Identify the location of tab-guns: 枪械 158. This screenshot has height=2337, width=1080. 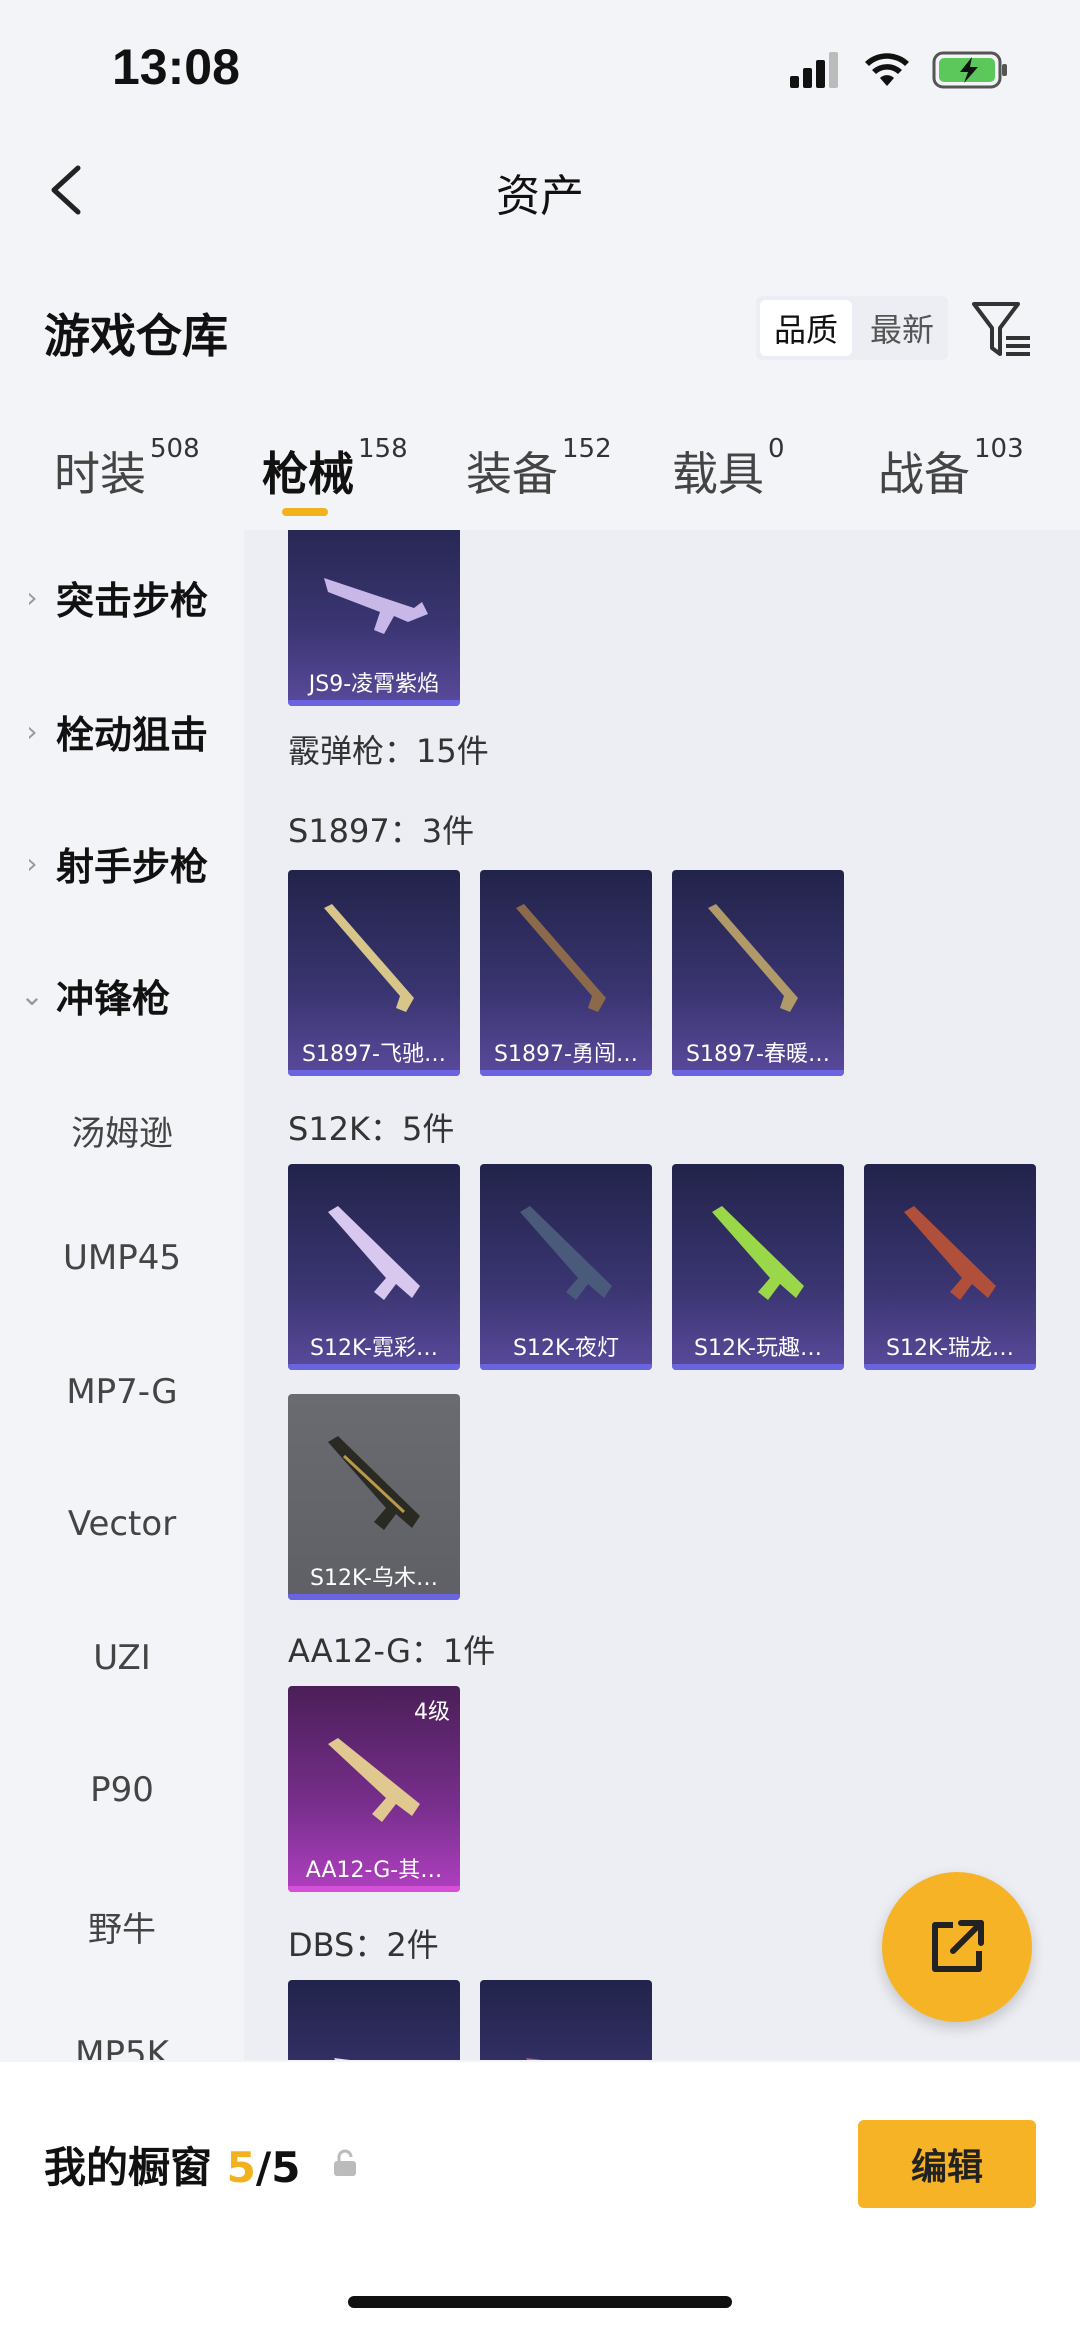
(335, 469).